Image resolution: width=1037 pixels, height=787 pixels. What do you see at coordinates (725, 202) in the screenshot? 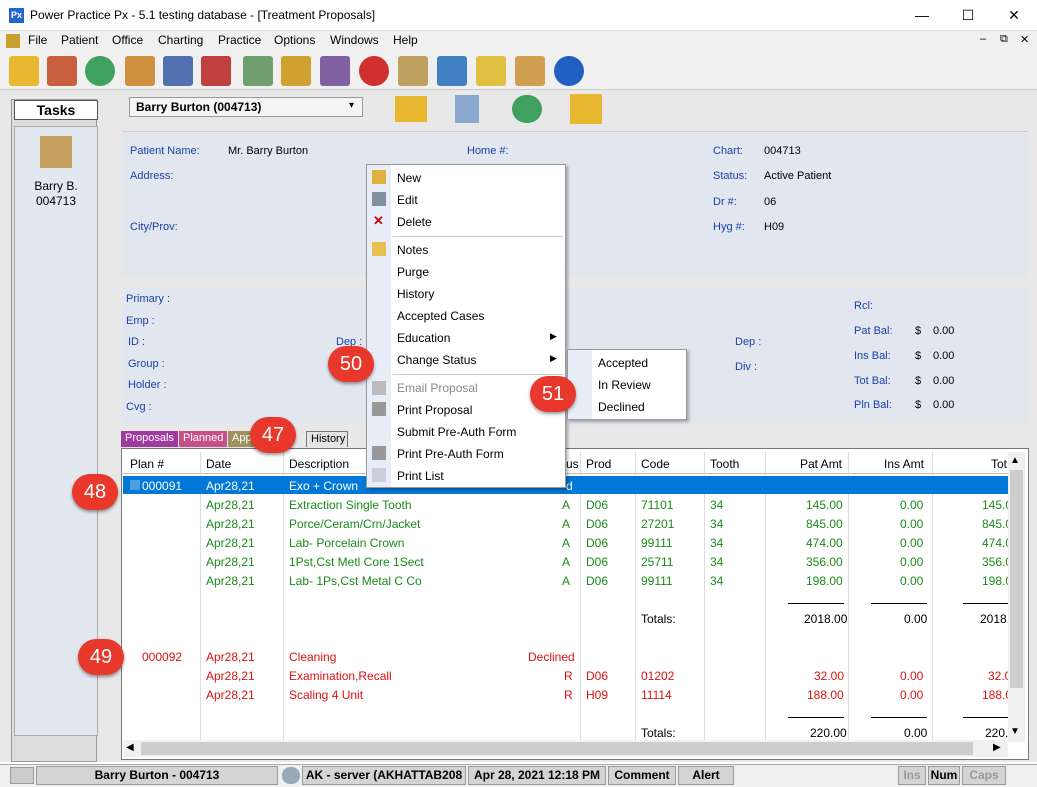
I see `dr-label: Dr #:` at bounding box center [725, 202].